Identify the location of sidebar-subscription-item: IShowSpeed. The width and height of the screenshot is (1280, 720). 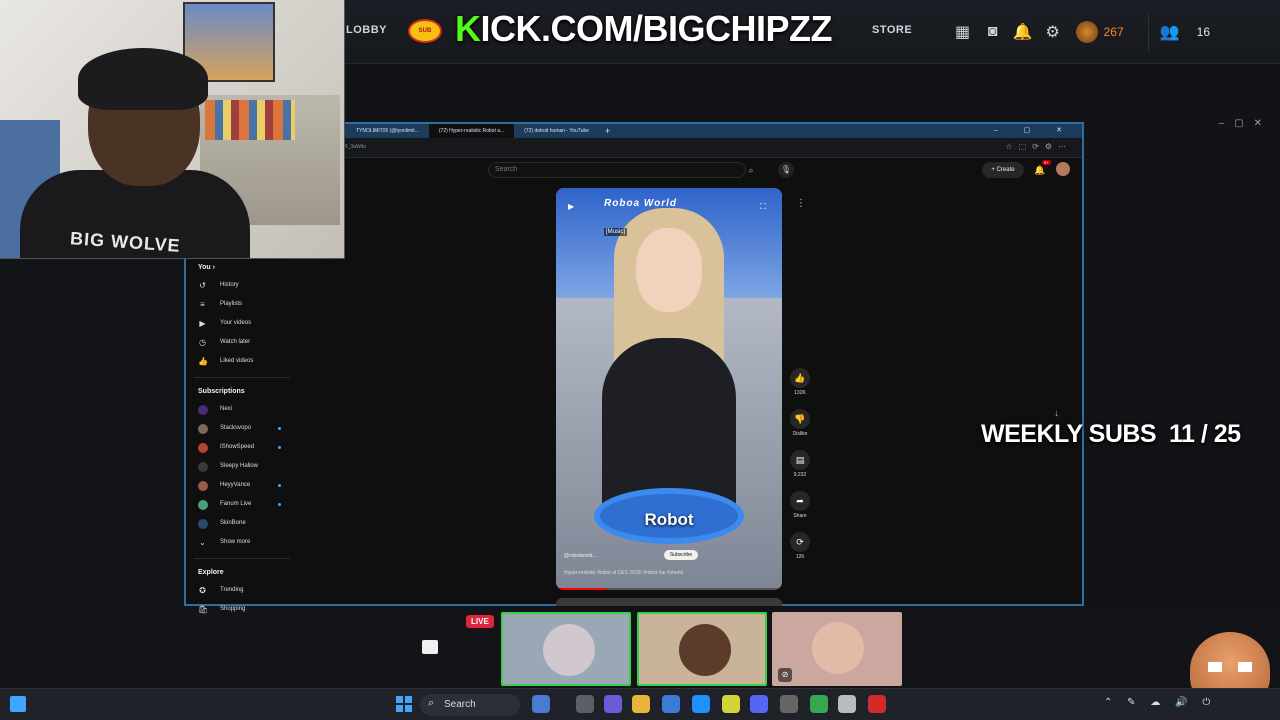
(241, 447).